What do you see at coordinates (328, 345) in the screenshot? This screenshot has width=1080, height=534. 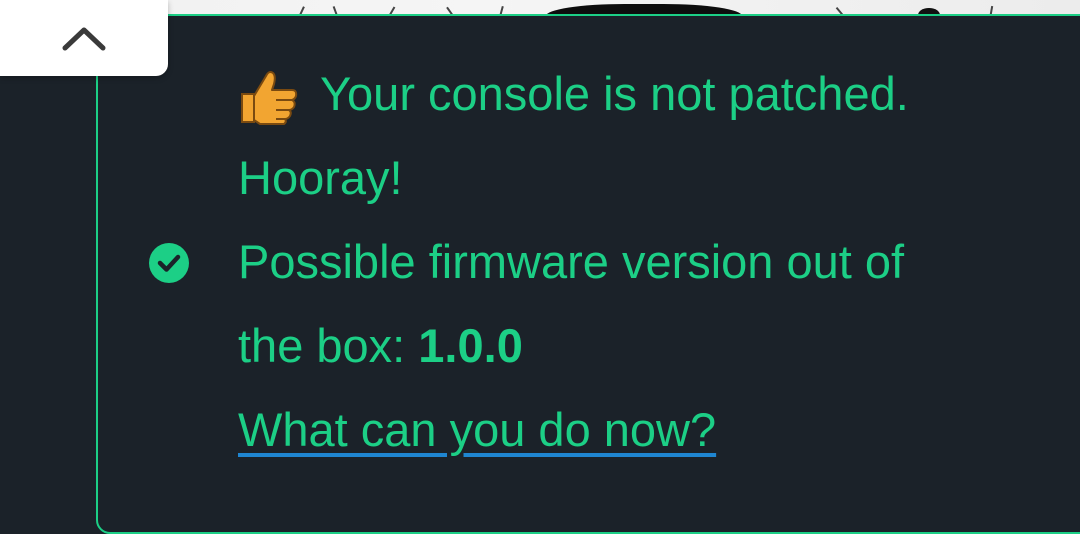 I see `firmware-label-cont: the box:` at bounding box center [328, 345].